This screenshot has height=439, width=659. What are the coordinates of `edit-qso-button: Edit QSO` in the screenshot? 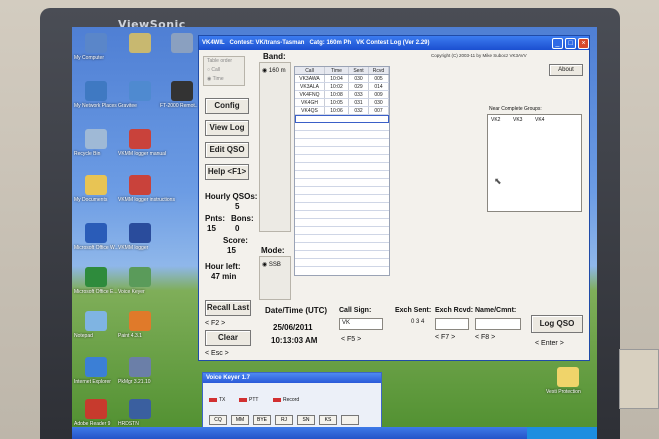 It's located at (227, 150).